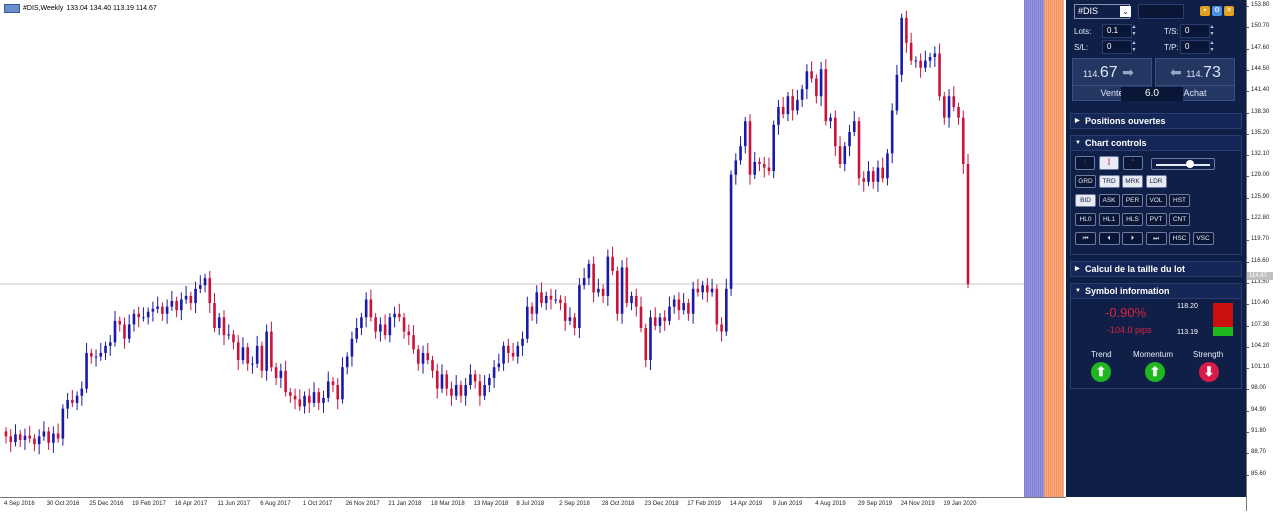 Image resolution: width=1280 pixels, height=512 pixels. Describe the element at coordinates (1195, 47) in the screenshot. I see `tp-input: 0` at that location.